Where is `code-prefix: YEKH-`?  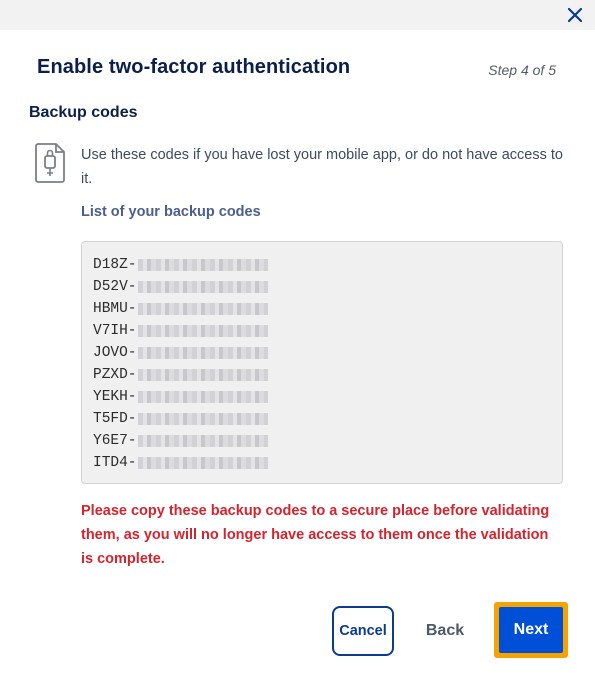 code-prefix: YEKH- is located at coordinates (115, 397).